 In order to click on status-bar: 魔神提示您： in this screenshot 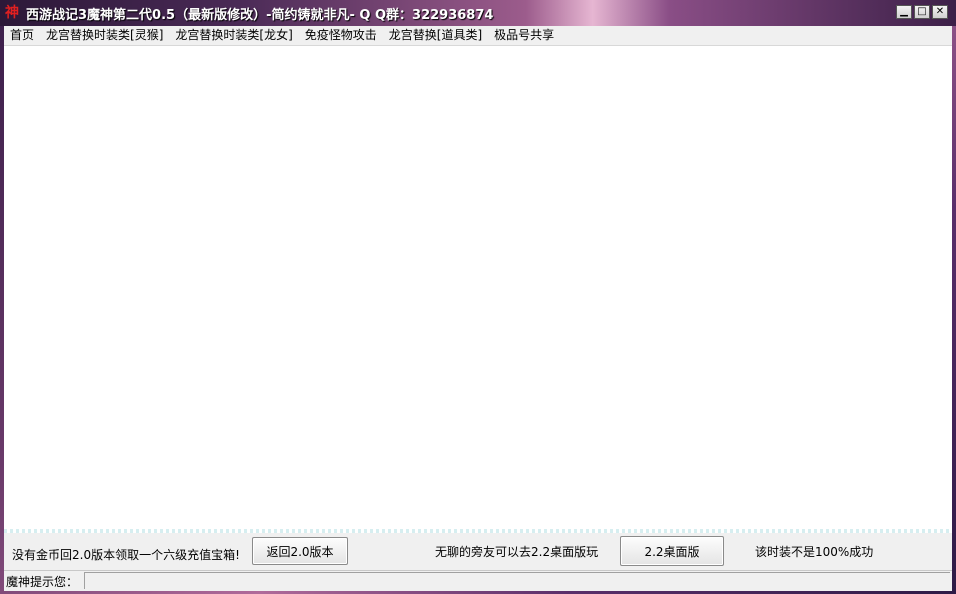, I will do `click(478, 580)`.